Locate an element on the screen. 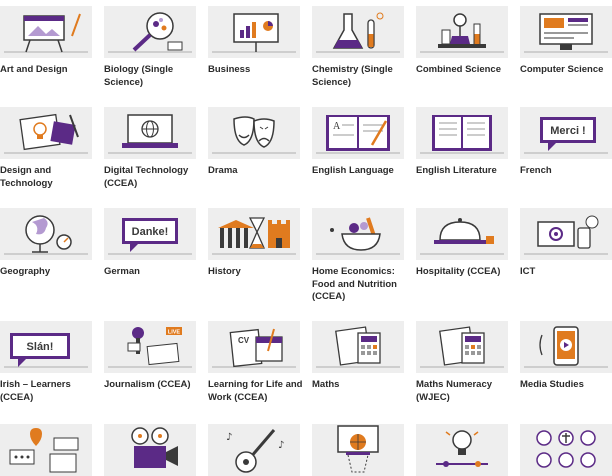 The height and width of the screenshot is (476, 612). subject-card-art-and-design: Art and Design is located at coordinates (49, 41).